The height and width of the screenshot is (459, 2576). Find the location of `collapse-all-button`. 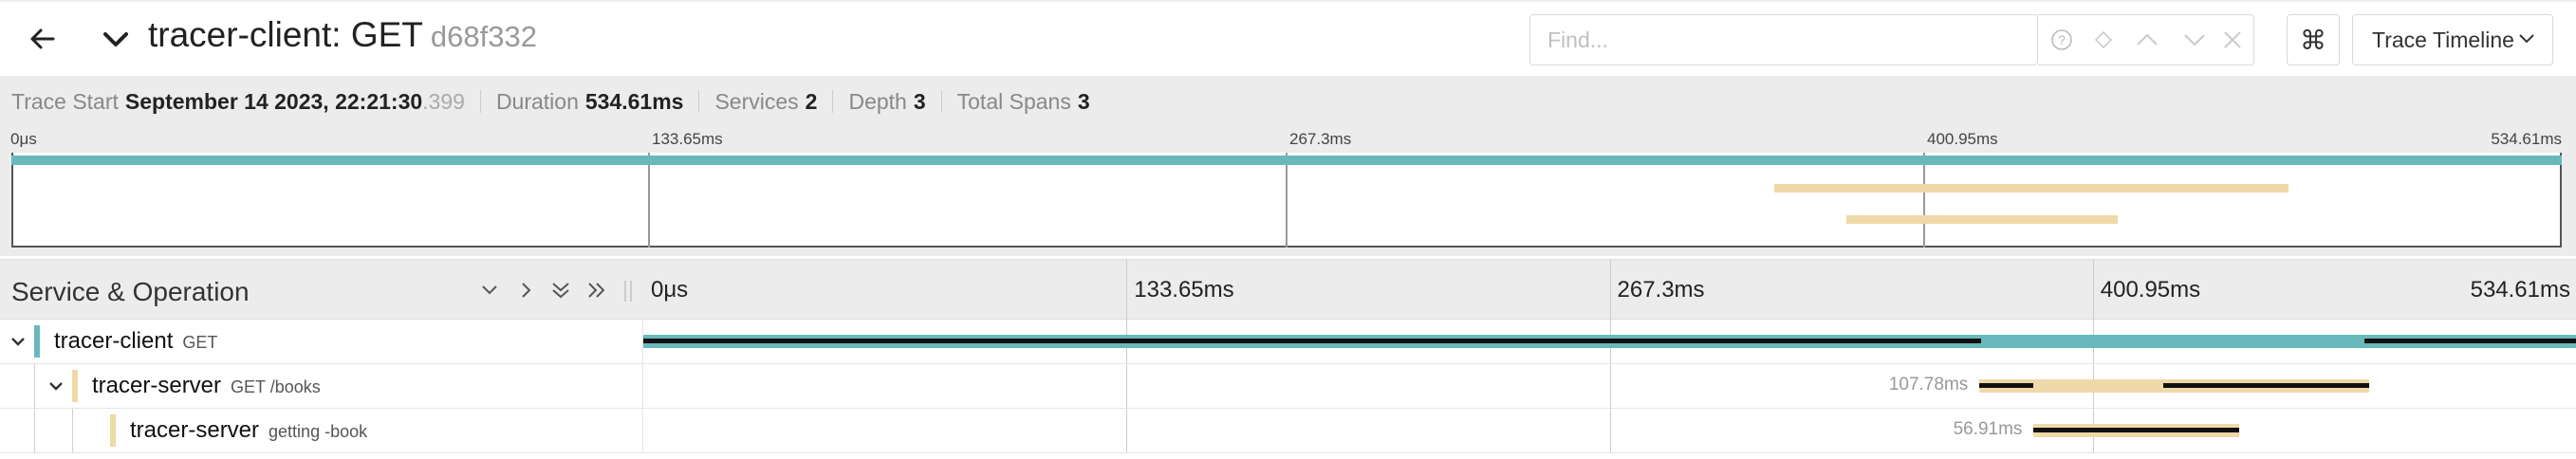

collapse-all-button is located at coordinates (561, 290).